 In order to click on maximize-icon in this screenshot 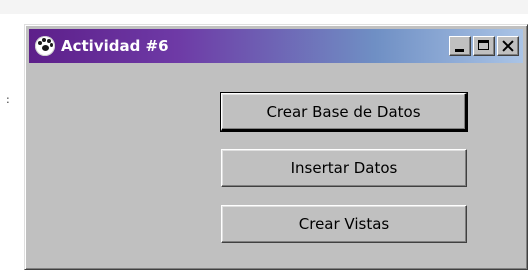, I will do `click(484, 46)`.